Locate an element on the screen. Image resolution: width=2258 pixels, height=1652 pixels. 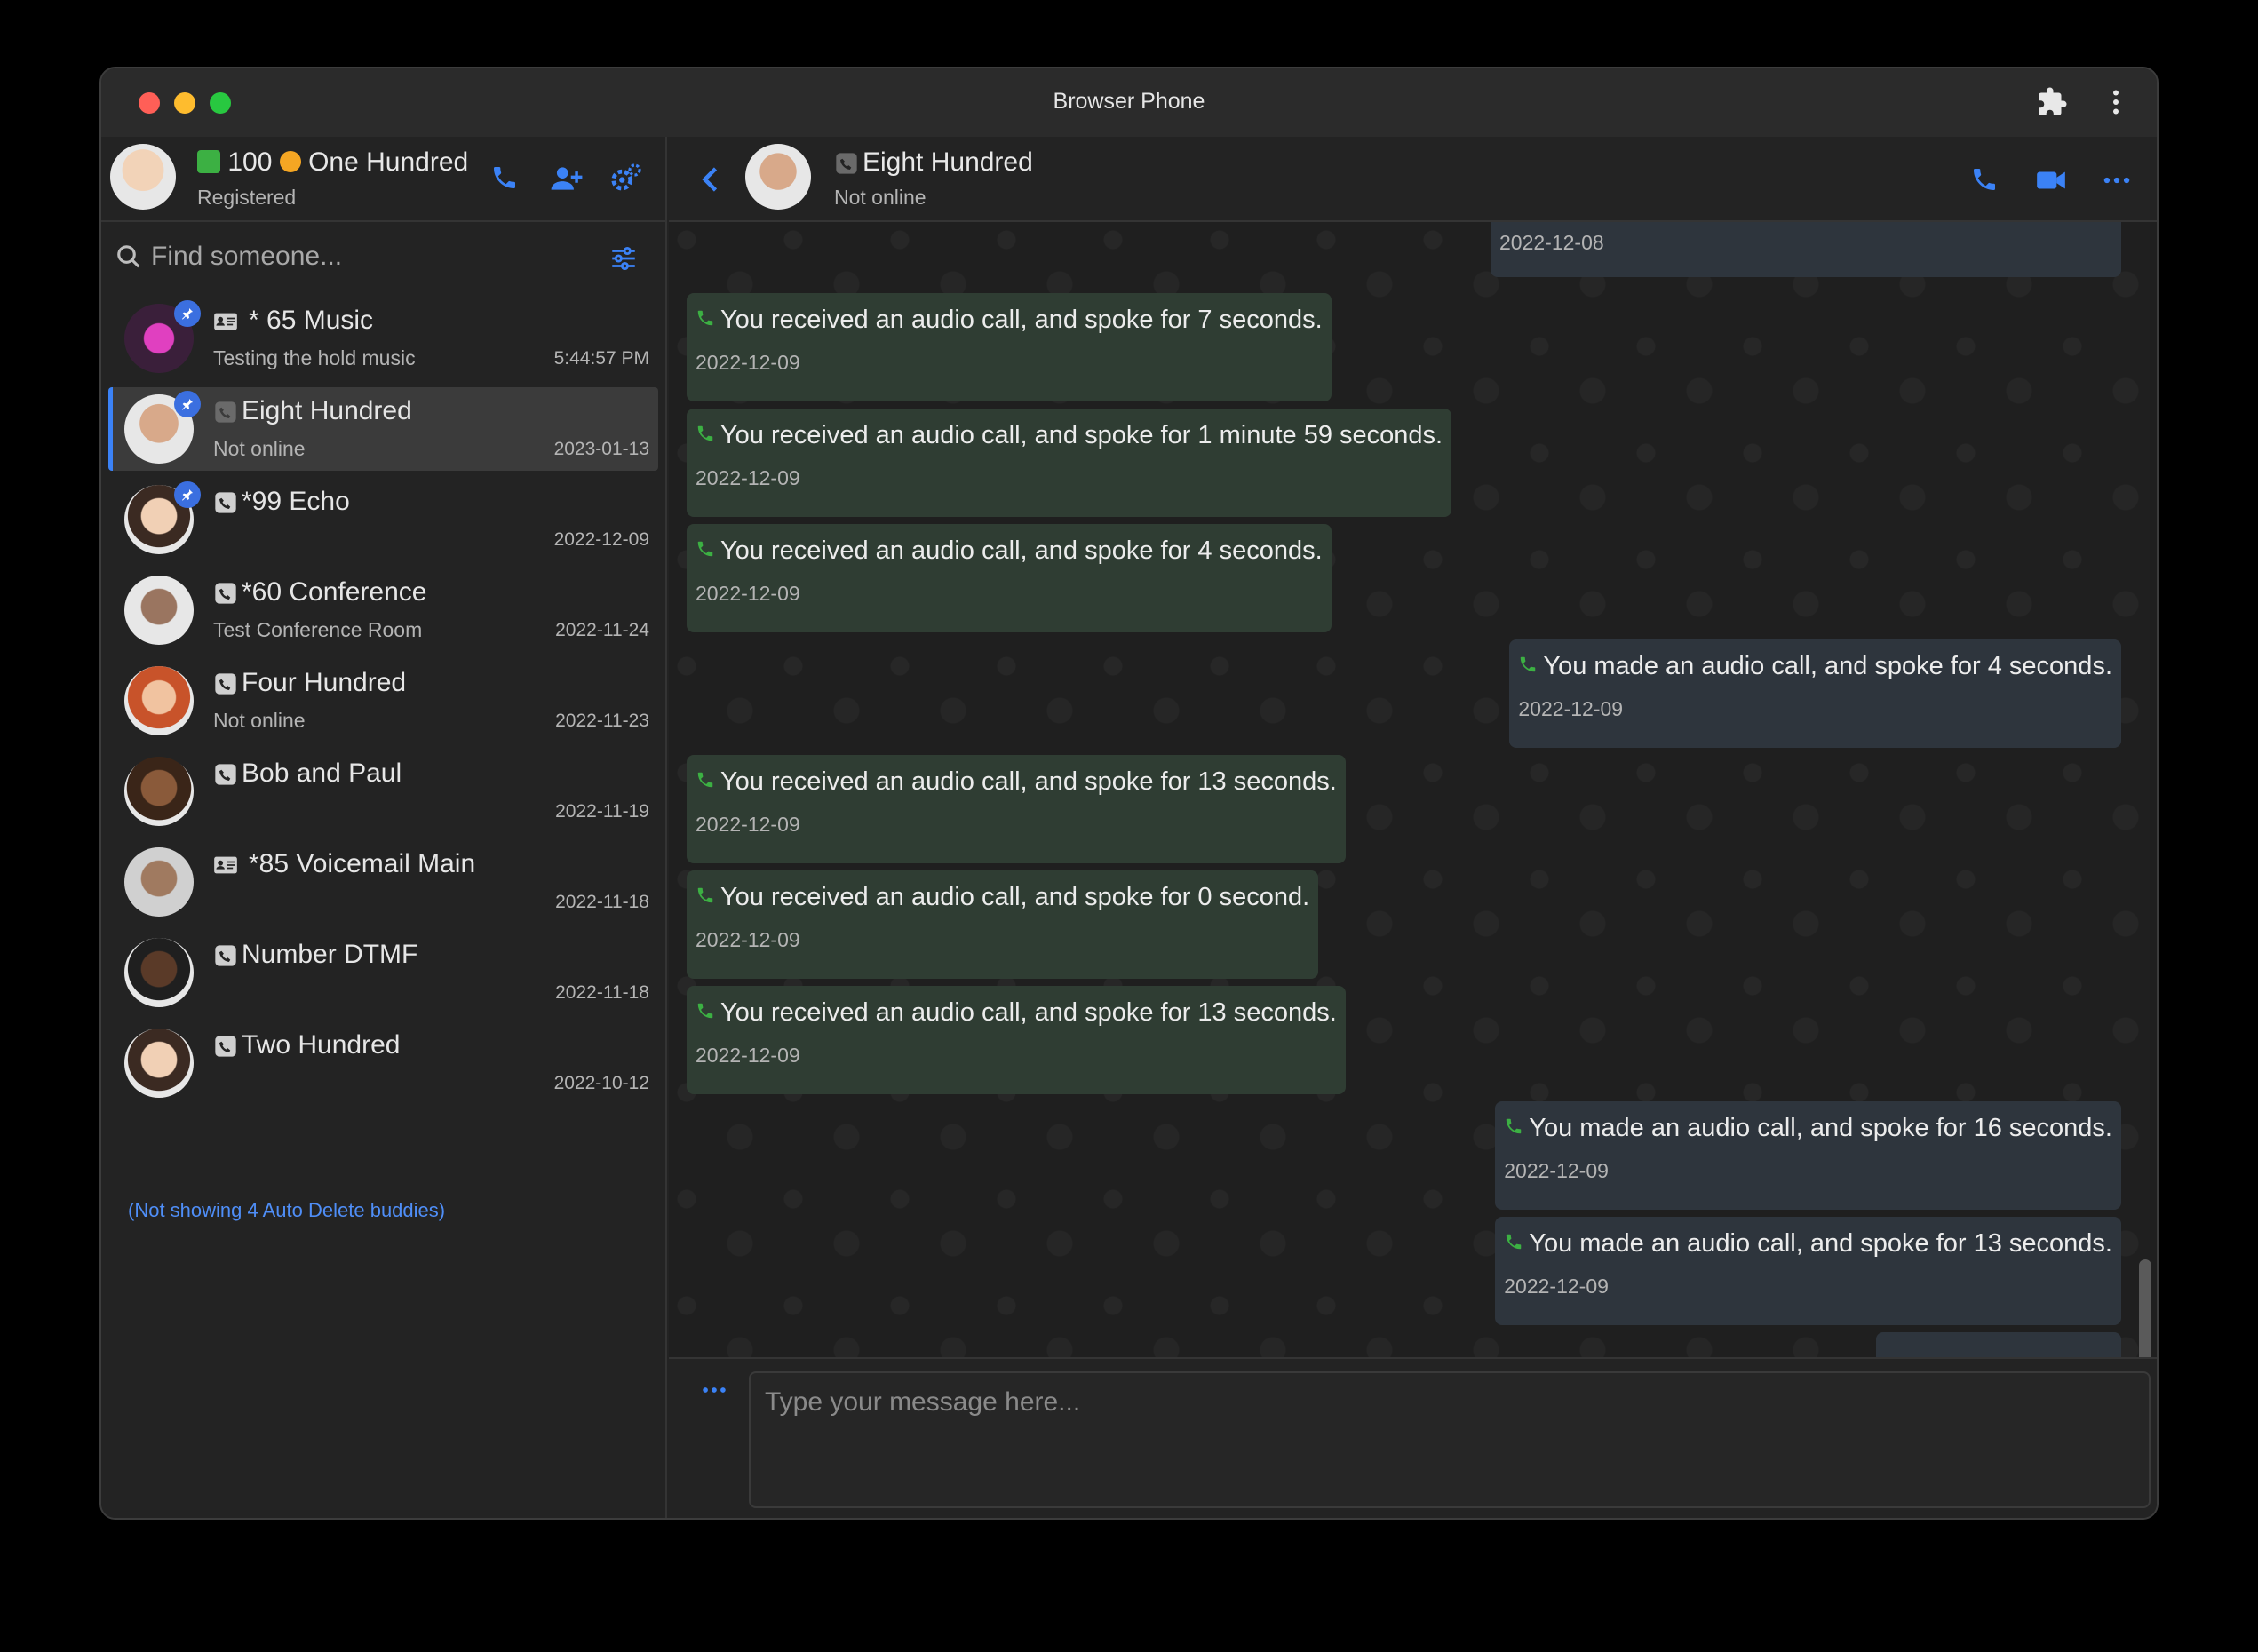
extension-puzzle-icon is located at coordinates (2052, 102).